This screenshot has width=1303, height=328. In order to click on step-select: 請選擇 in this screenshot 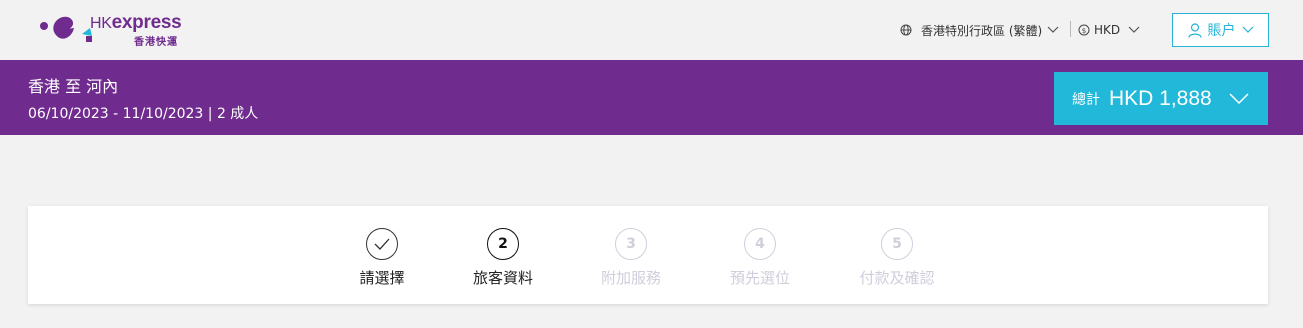, I will do `click(382, 258)`.